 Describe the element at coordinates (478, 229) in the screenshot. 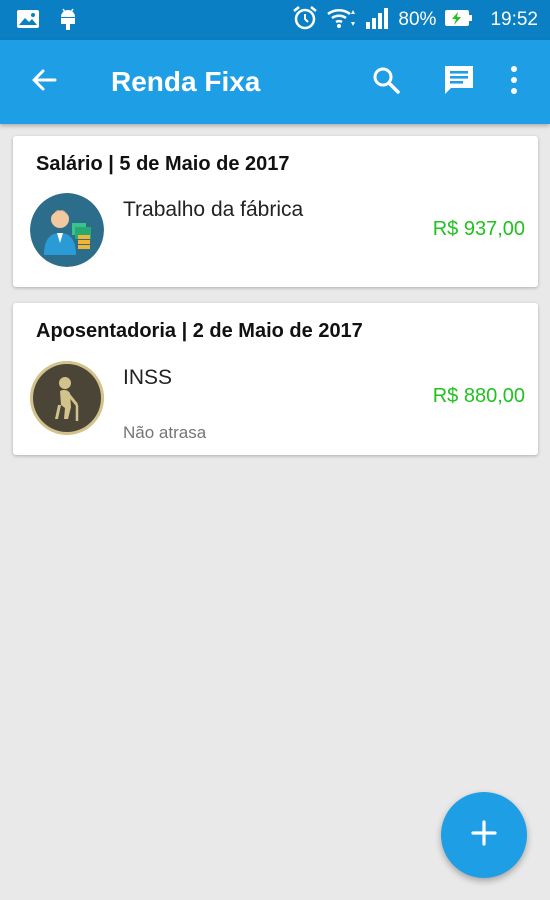

I see `card-amount: R$ 937,00` at that location.